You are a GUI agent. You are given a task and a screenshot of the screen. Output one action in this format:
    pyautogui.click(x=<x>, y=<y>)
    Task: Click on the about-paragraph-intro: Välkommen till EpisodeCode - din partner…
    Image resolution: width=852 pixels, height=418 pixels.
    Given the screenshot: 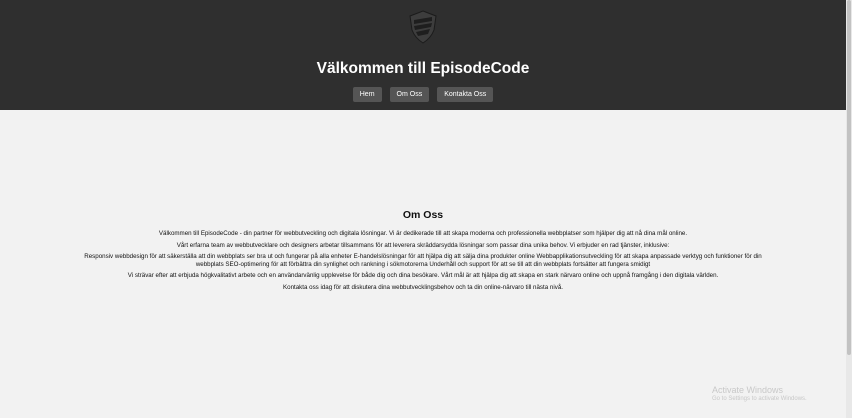 What is the action you would take?
    pyautogui.click(x=423, y=233)
    